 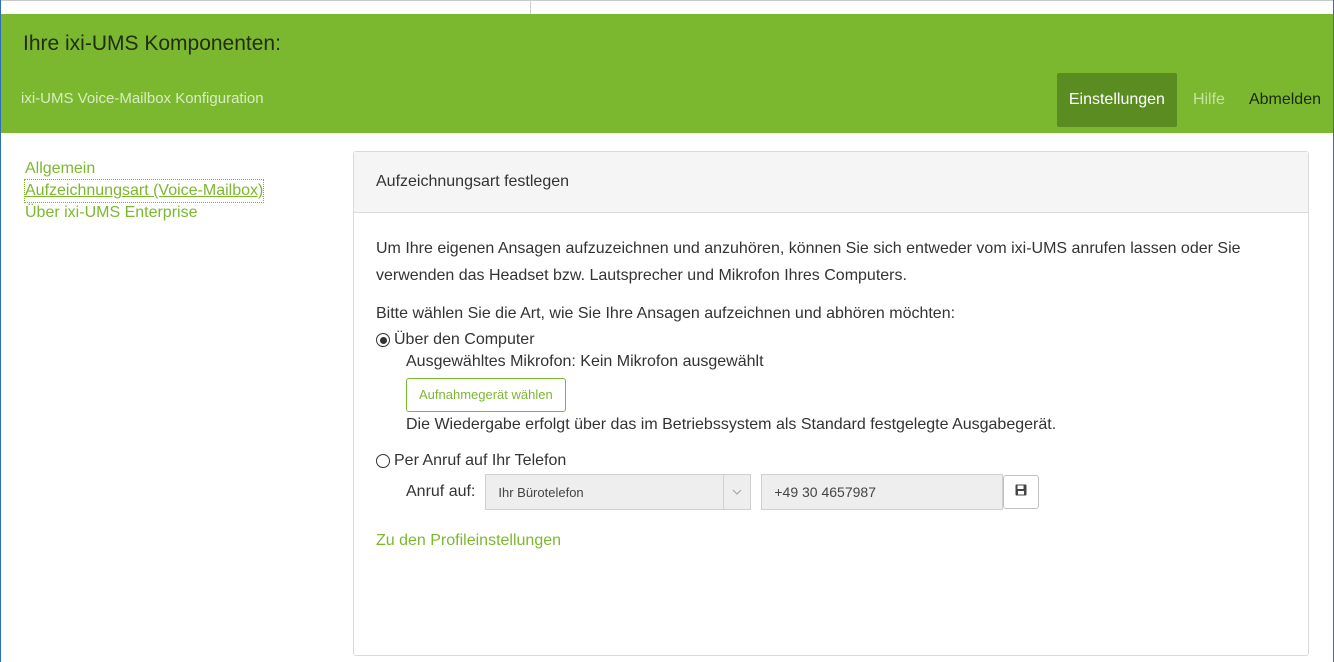 What do you see at coordinates (441, 491) in the screenshot?
I see `call-target-label: Anruf auf:` at bounding box center [441, 491].